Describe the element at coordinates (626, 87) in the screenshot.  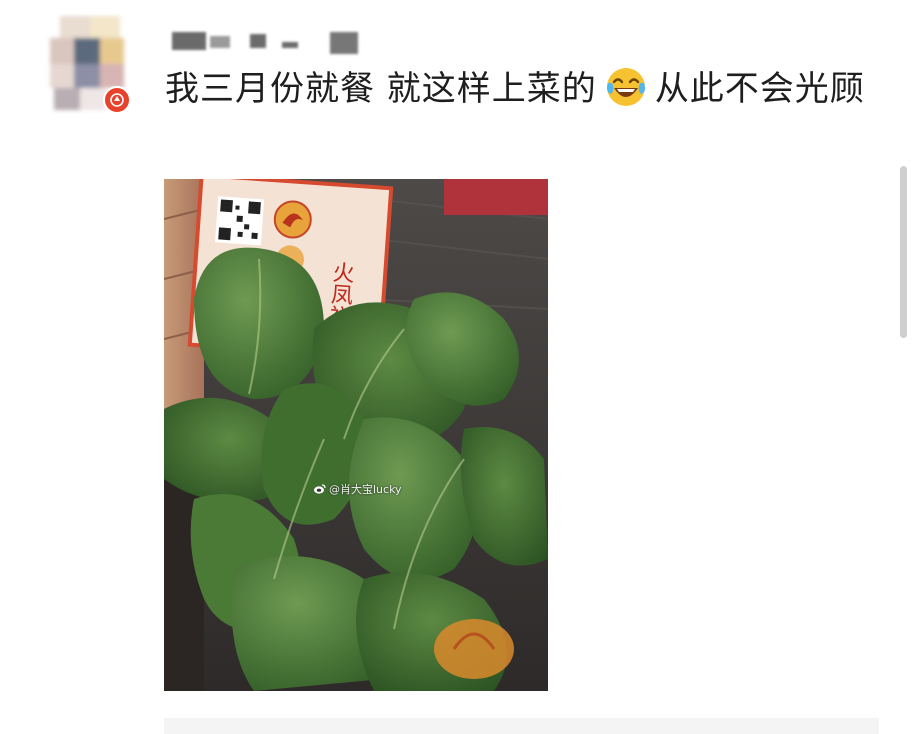
I see `laughing-with-tears-emoji-icon` at that location.